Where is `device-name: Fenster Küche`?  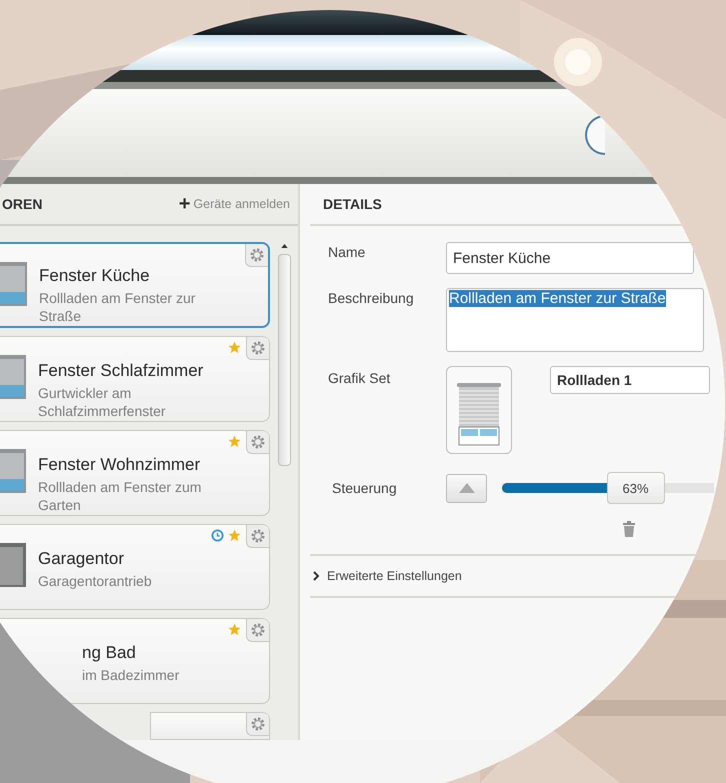 device-name: Fenster Küche is located at coordinates (95, 276).